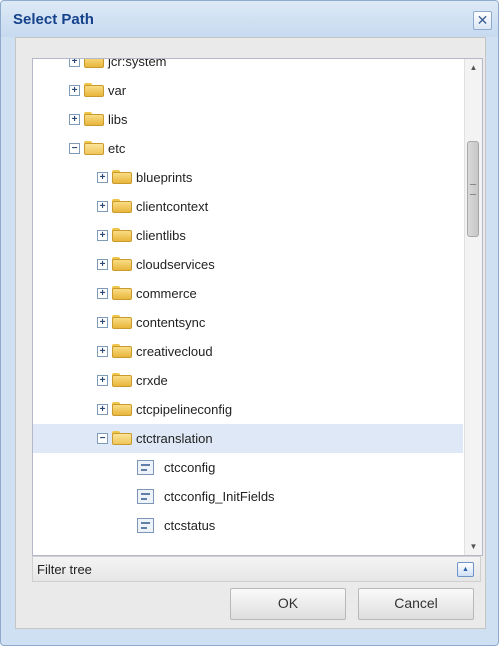 Image resolution: width=499 pixels, height=646 pixels. What do you see at coordinates (473, 307) in the screenshot?
I see `tree-scrollbar: ▲ ▼` at bounding box center [473, 307].